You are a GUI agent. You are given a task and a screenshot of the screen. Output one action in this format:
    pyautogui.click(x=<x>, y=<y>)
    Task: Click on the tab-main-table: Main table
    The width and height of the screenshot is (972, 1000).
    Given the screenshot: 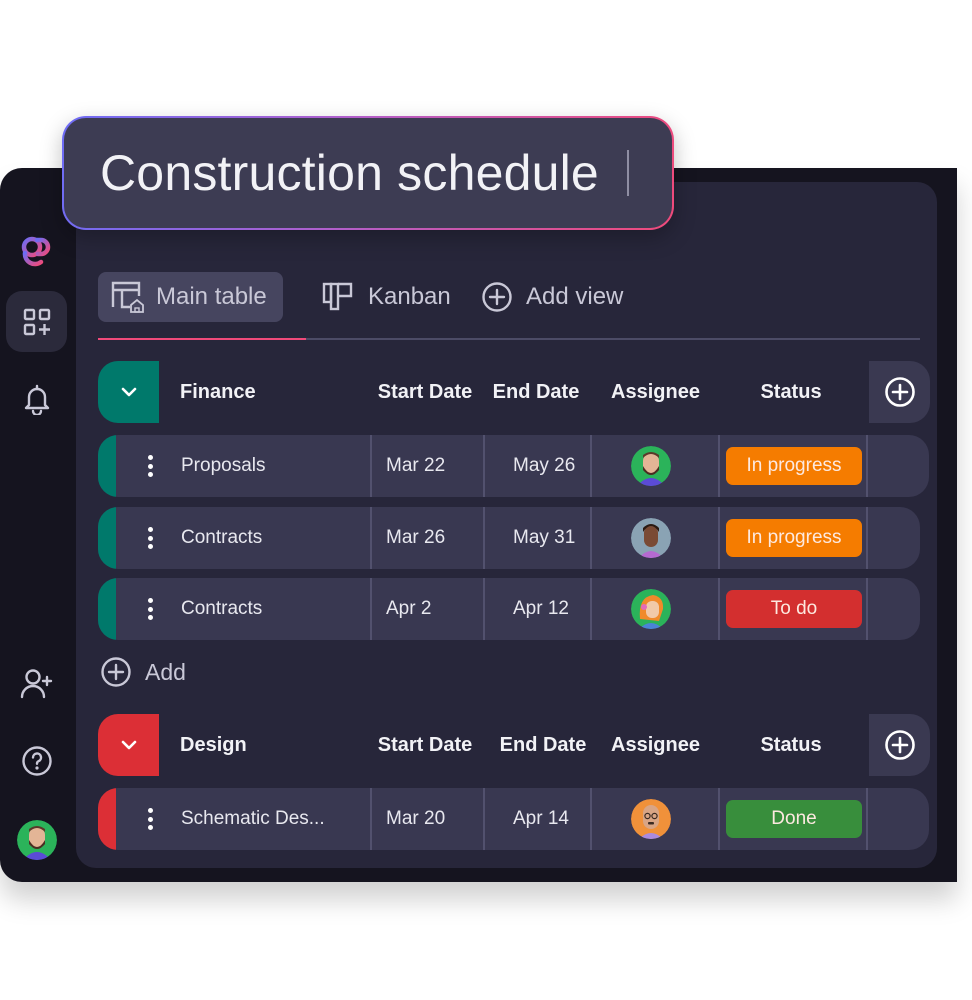 What is the action you would take?
    pyautogui.click(x=190, y=297)
    